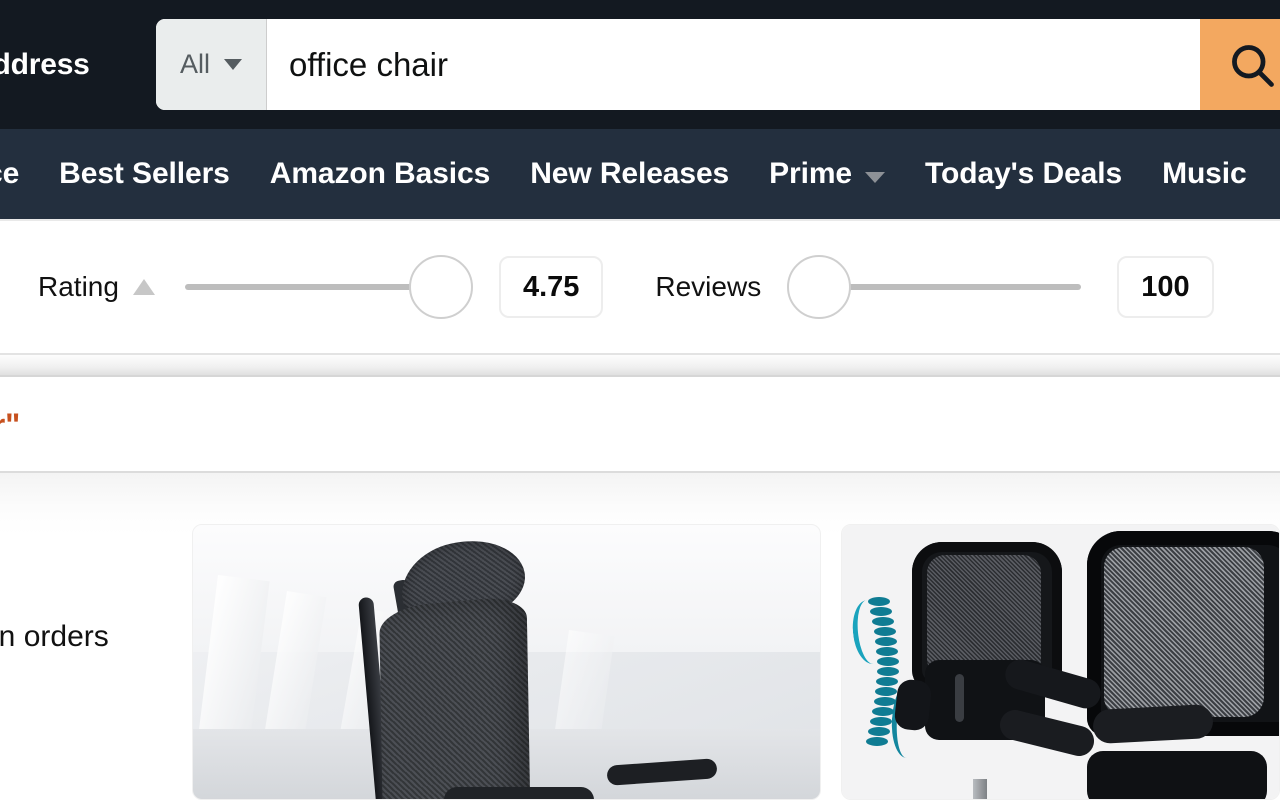 This screenshot has width=1280, height=800. I want to click on rating-filter-group: Rating 4.75, so click(321, 287).